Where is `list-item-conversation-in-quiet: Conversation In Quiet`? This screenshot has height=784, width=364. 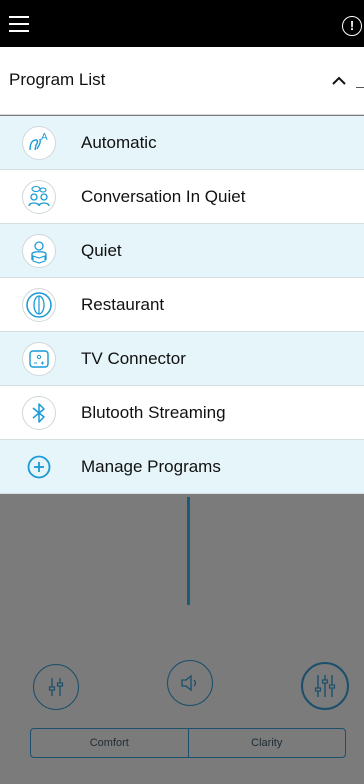 list-item-conversation-in-quiet: Conversation In Quiet is located at coordinates (182, 197).